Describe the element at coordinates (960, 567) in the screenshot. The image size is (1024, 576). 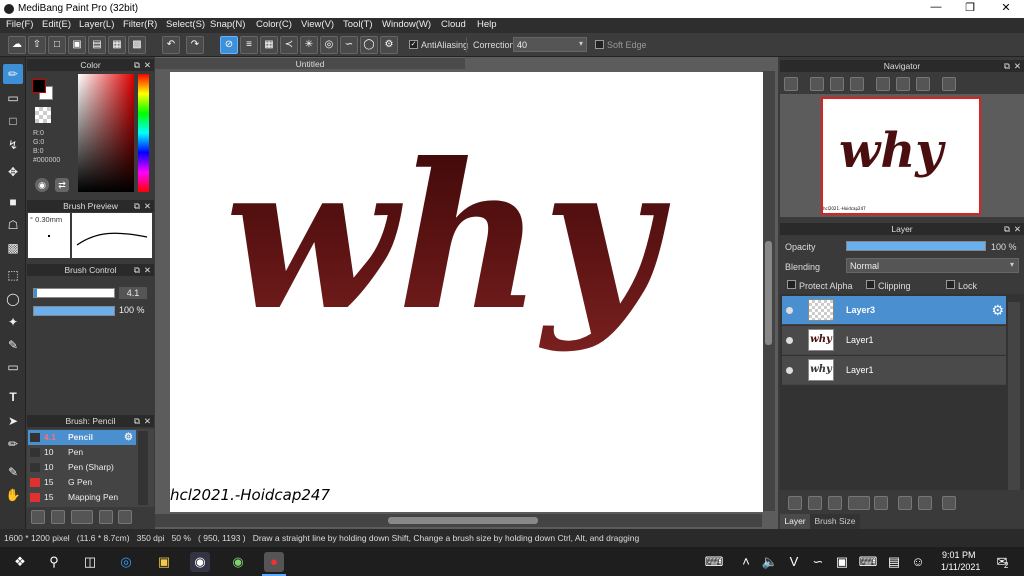
I see `clock-date: 1/11/2021` at that location.